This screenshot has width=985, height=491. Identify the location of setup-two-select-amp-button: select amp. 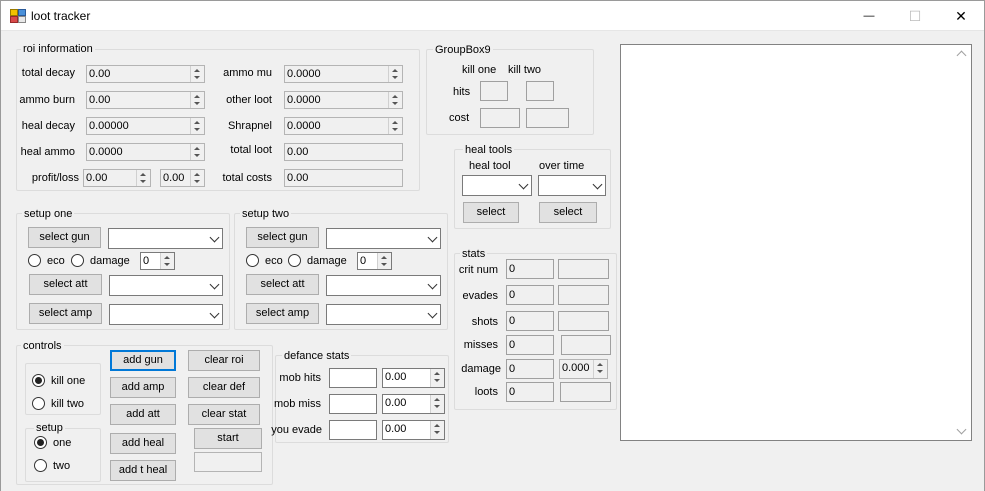
(282, 313).